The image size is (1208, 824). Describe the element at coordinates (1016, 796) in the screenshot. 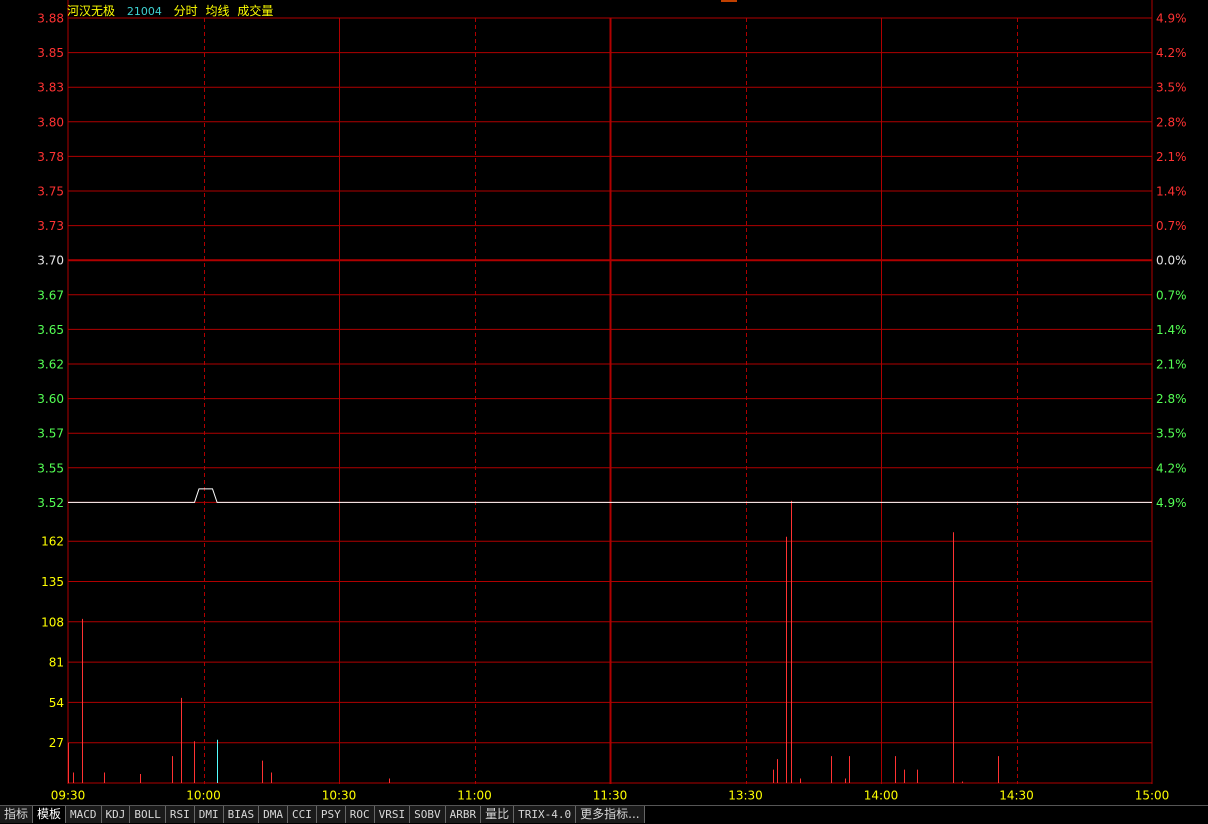

I see `time-axis-label: 14:30` at that location.